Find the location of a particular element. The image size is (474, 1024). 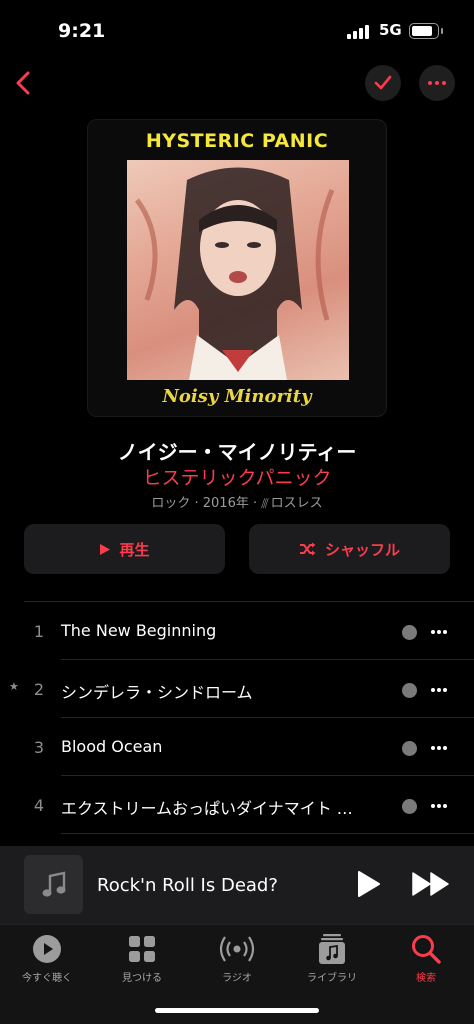

shuffle-label: シャッフル is located at coordinates (362, 549).